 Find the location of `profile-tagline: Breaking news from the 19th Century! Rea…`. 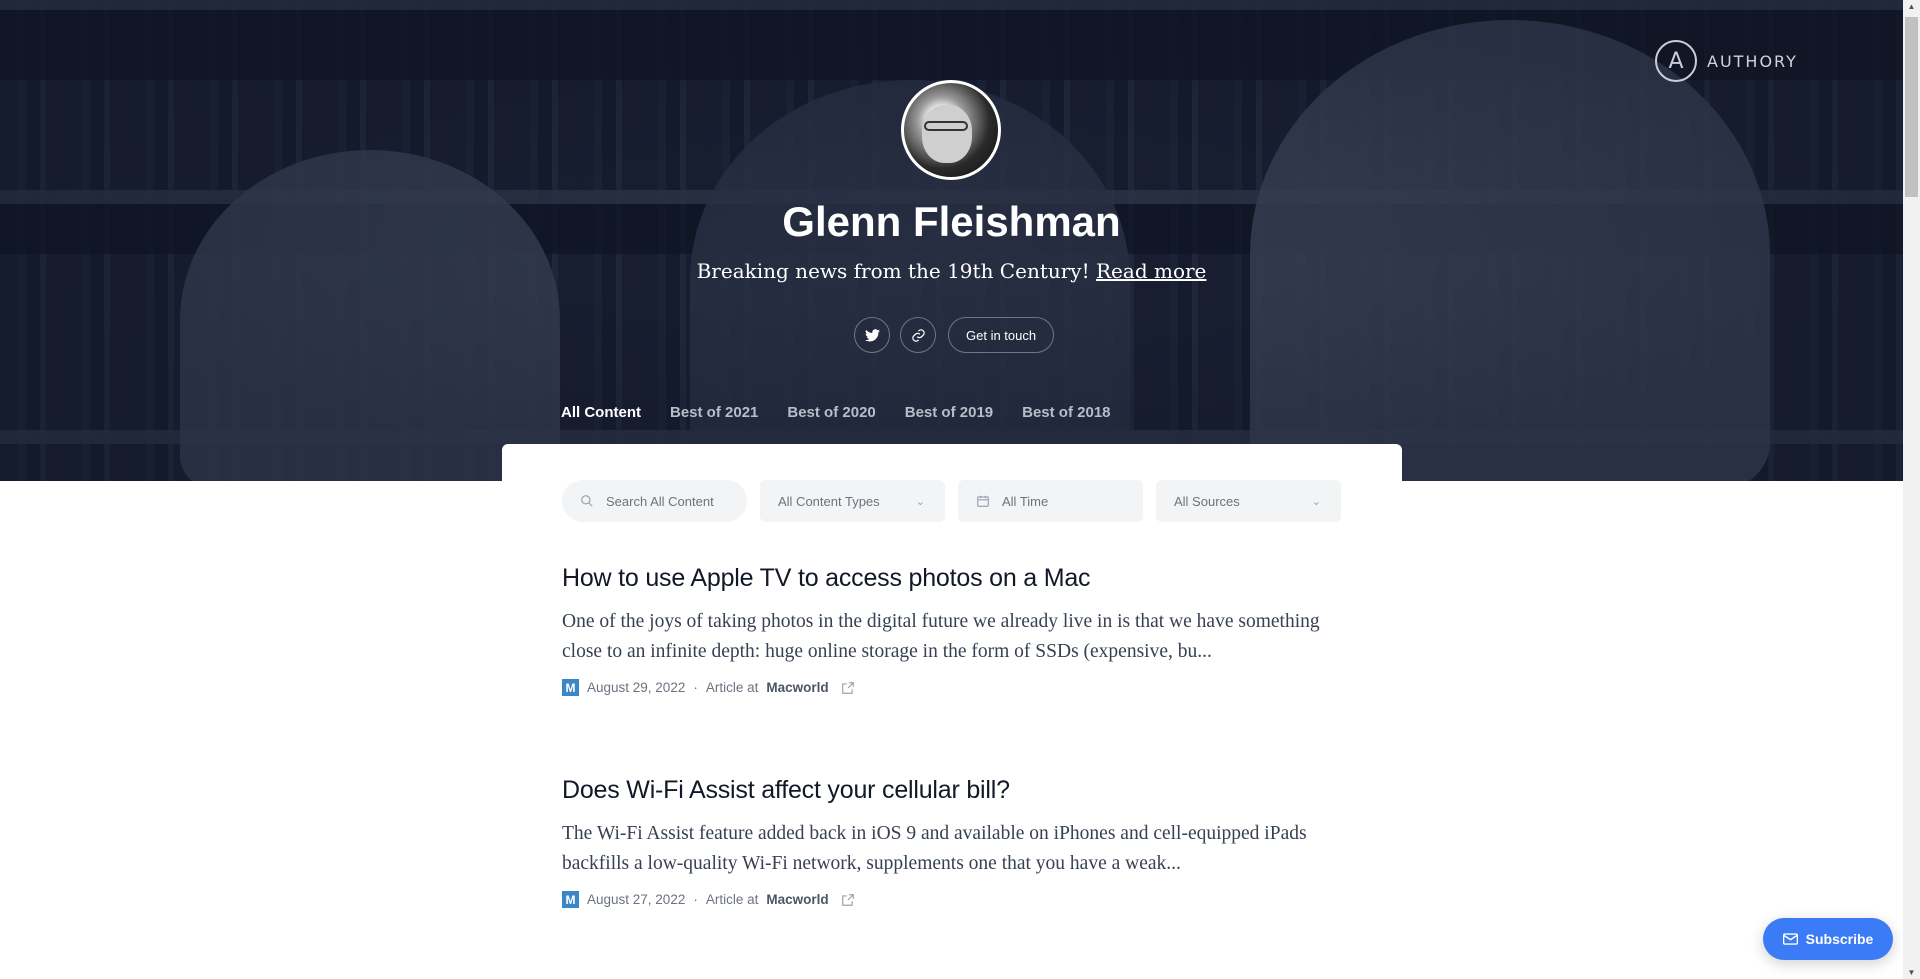

profile-tagline: Breaking news from the 19th Century! Rea… is located at coordinates (951, 271).